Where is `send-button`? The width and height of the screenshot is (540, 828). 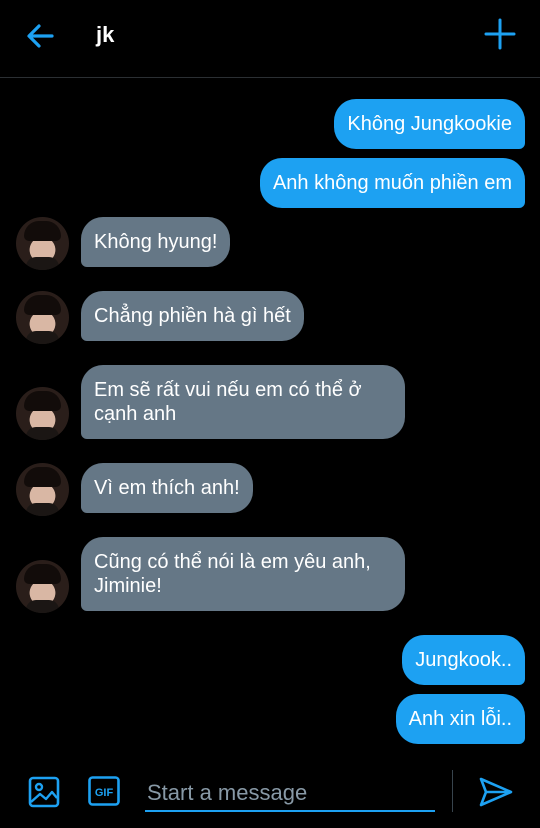
send-button is located at coordinates (496, 792).